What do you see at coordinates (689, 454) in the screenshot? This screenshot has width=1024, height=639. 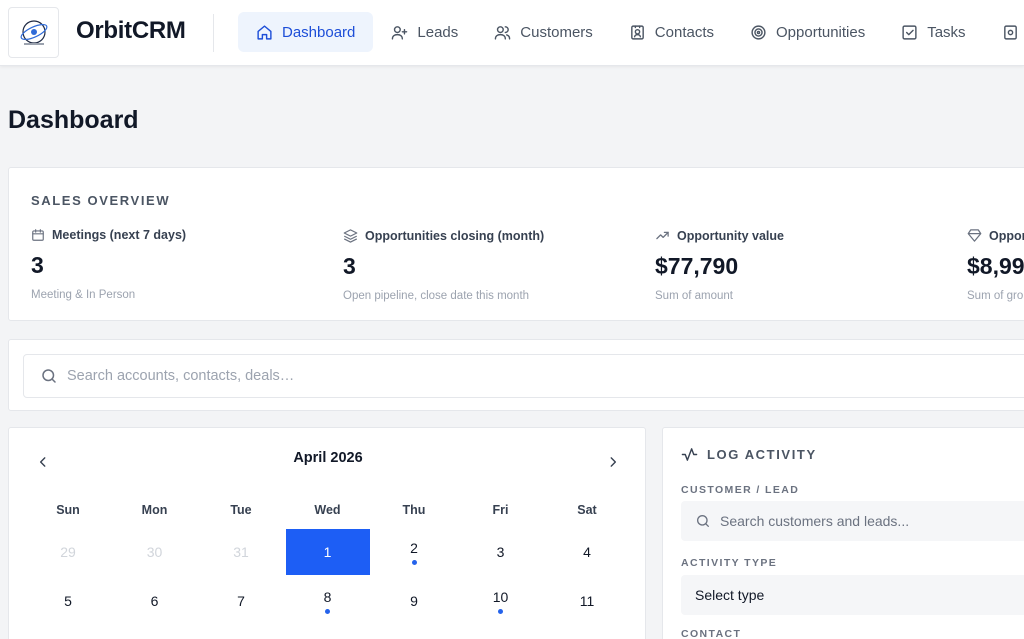 I see `activity-icon` at bounding box center [689, 454].